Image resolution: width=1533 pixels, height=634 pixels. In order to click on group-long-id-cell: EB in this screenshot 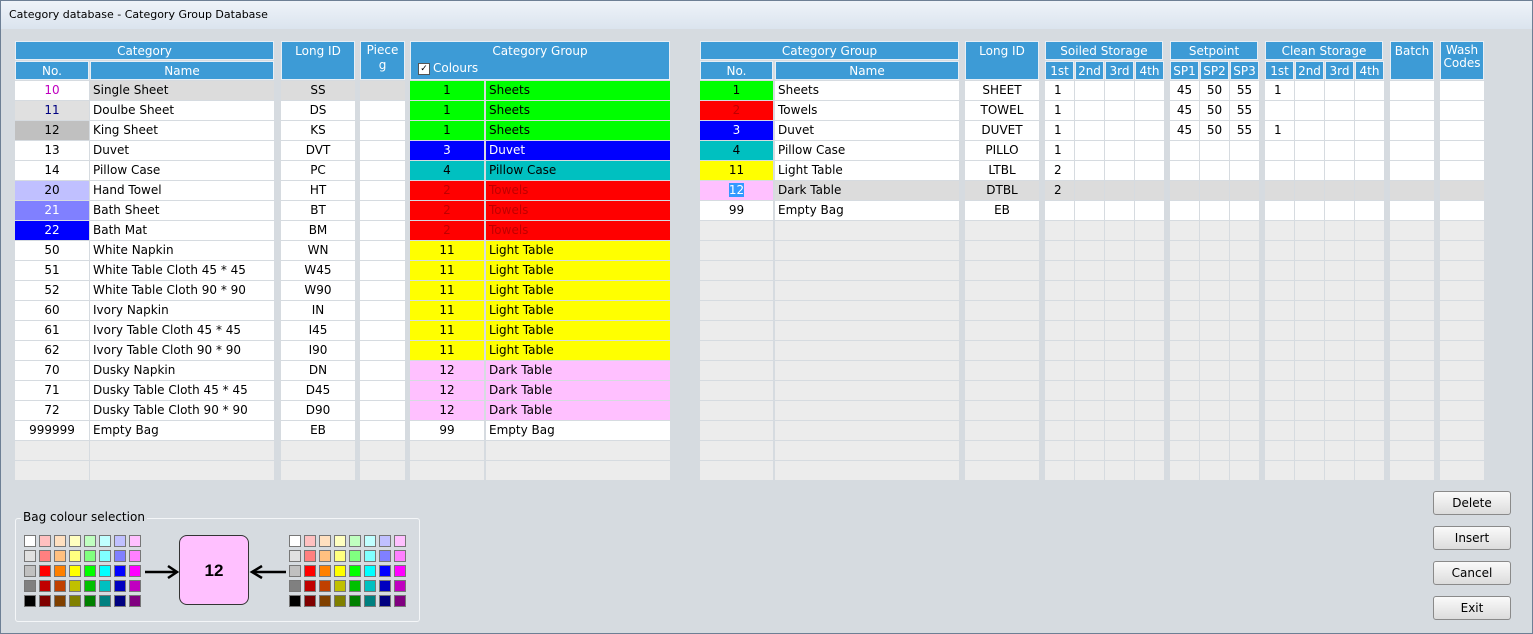, I will do `click(1002, 210)`.